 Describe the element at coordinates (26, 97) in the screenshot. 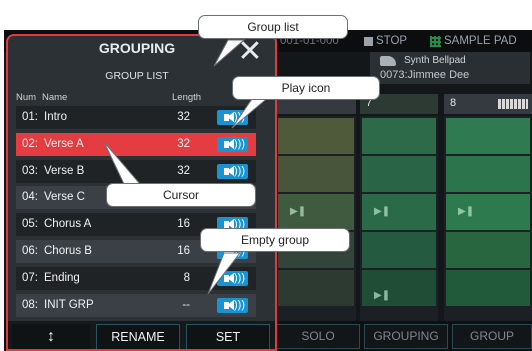

I see `column-header-num: Num` at that location.